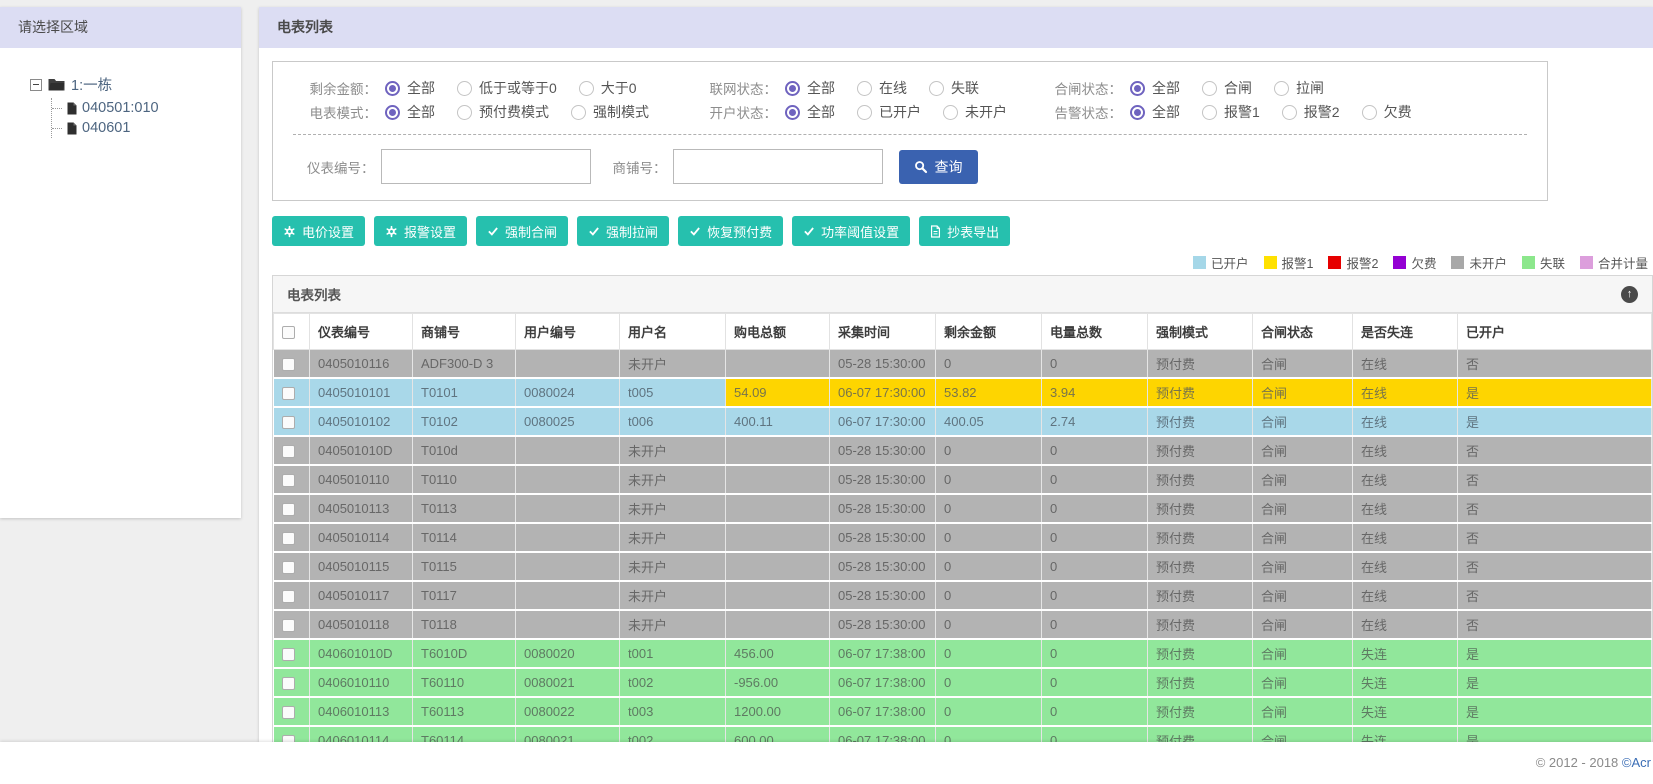 This screenshot has height=784, width=1653. What do you see at coordinates (36, 84) in the screenshot?
I see `collapse-minus-icon` at bounding box center [36, 84].